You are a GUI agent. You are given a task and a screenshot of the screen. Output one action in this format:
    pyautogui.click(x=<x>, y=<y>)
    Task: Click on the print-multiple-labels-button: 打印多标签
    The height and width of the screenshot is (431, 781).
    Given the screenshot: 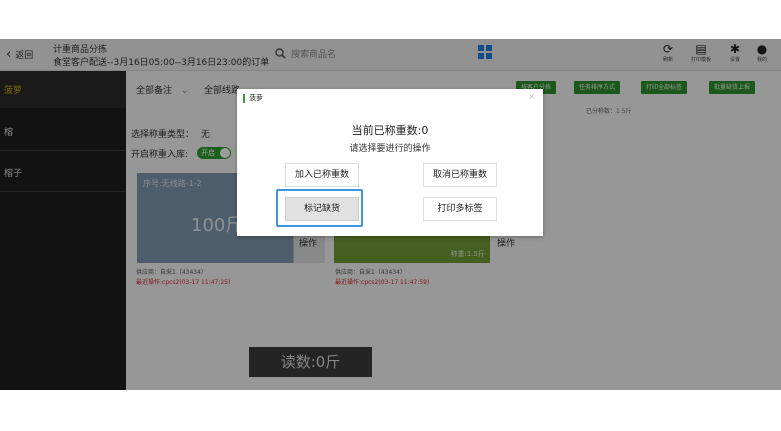 What is the action you would take?
    pyautogui.click(x=460, y=209)
    